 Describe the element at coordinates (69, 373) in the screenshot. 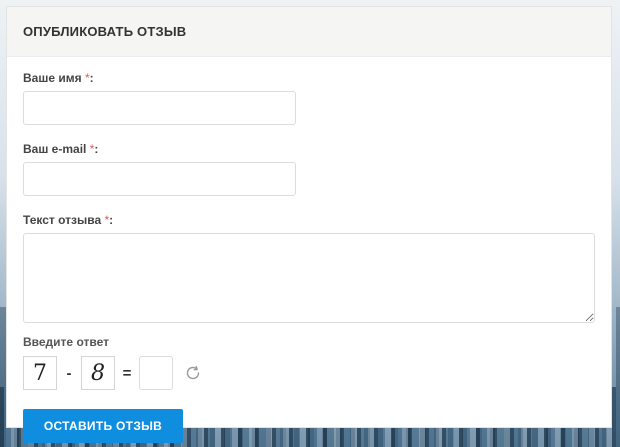

I see `captcha-operator: -` at that location.